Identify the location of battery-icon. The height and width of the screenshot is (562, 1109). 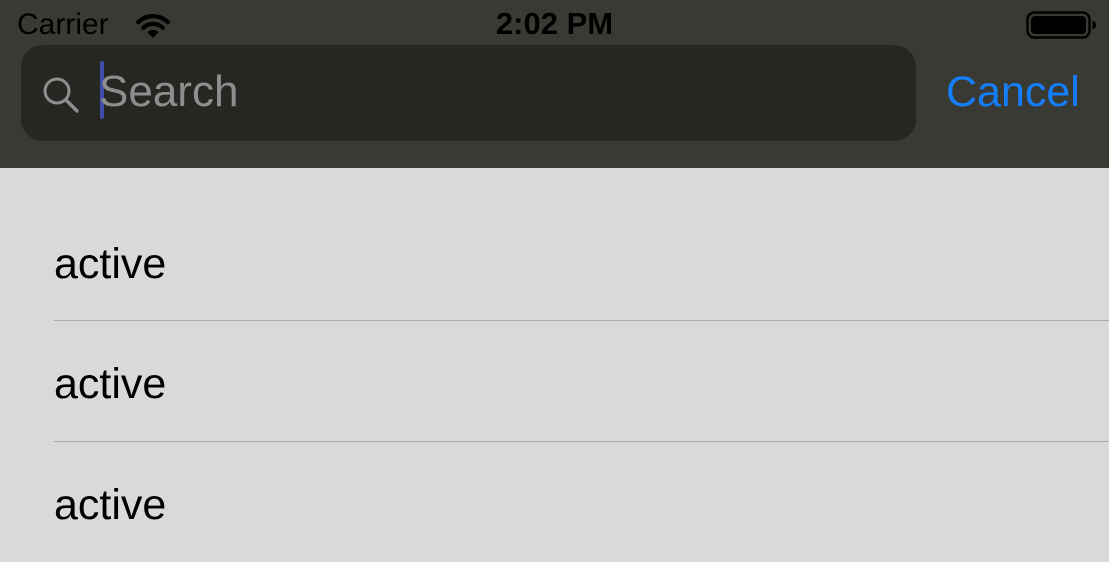
(1062, 25).